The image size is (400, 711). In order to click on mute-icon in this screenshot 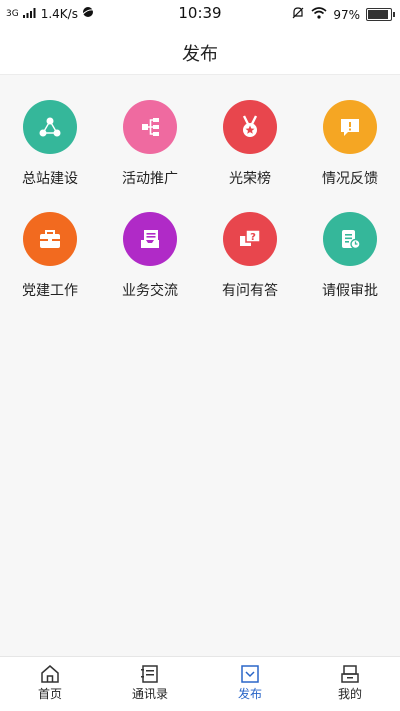, I will do `click(298, 14)`.